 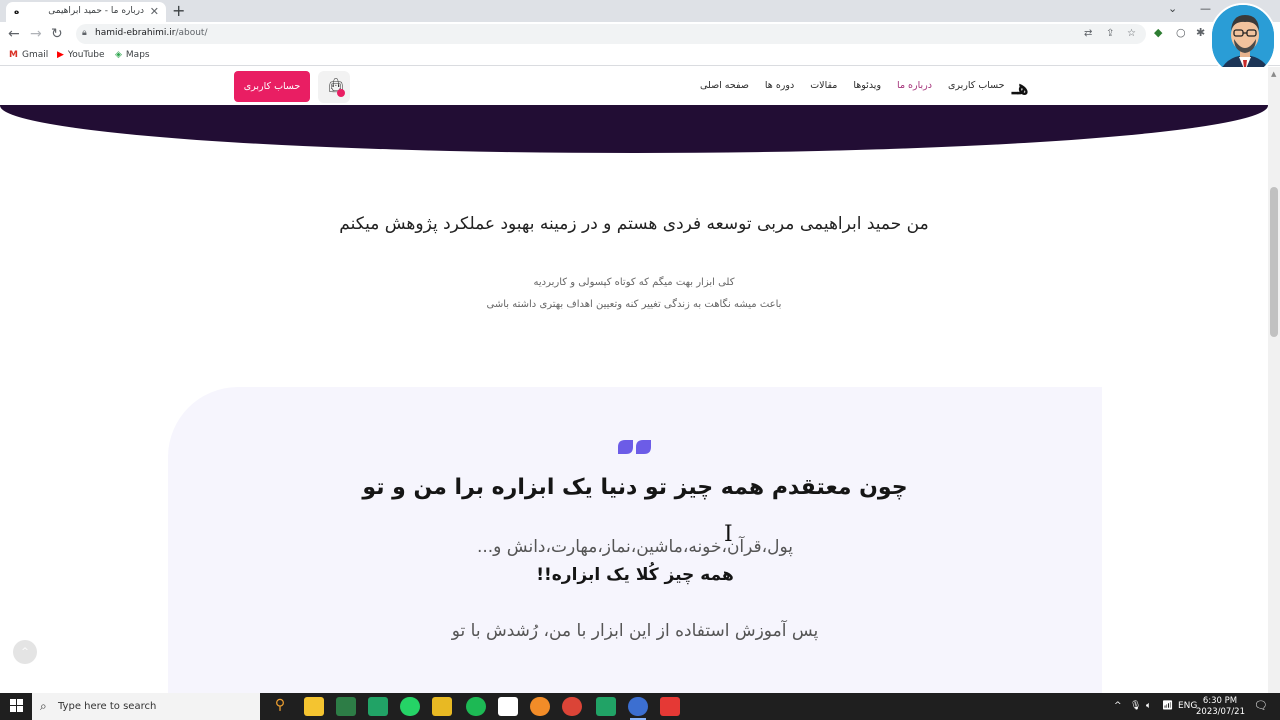 I want to click on account-button: حساب کاربری, so click(x=272, y=86).